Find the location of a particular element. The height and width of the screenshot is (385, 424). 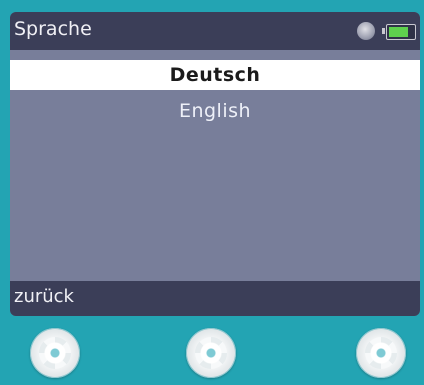

center-hardware-button is located at coordinates (211, 353).